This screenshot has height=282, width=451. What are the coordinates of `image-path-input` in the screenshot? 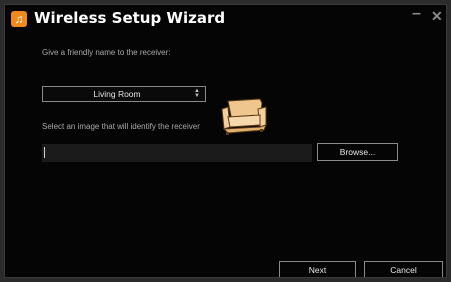 It's located at (177, 153).